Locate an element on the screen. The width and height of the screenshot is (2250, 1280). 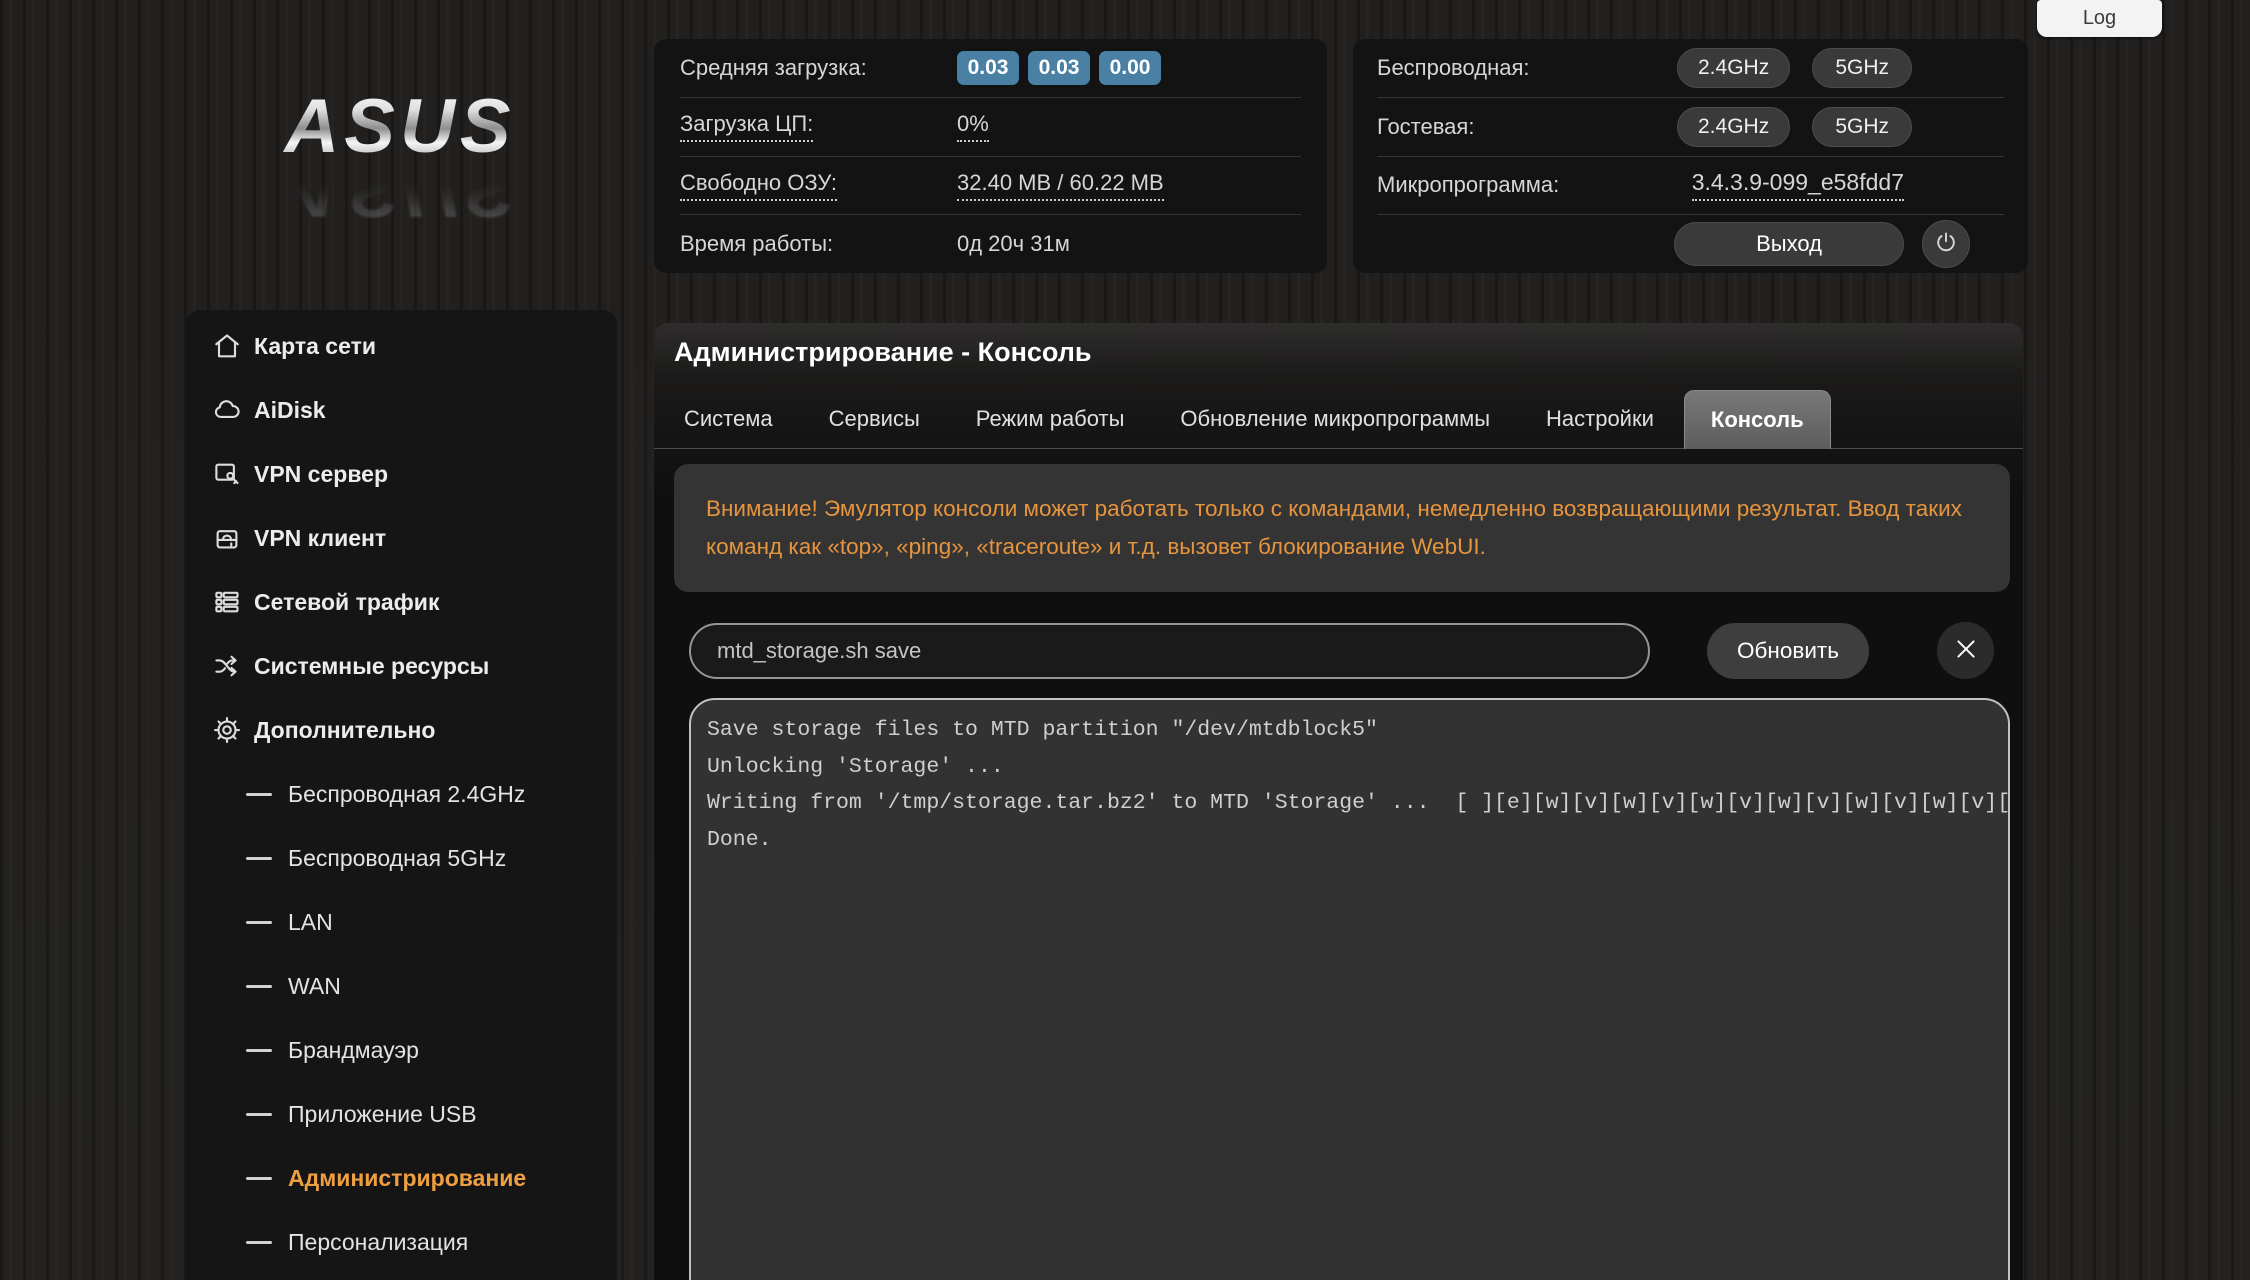
firmware-row: Микропрограмма: 3.4.3.9-099_e58fdd7 is located at coordinates (1690, 185).